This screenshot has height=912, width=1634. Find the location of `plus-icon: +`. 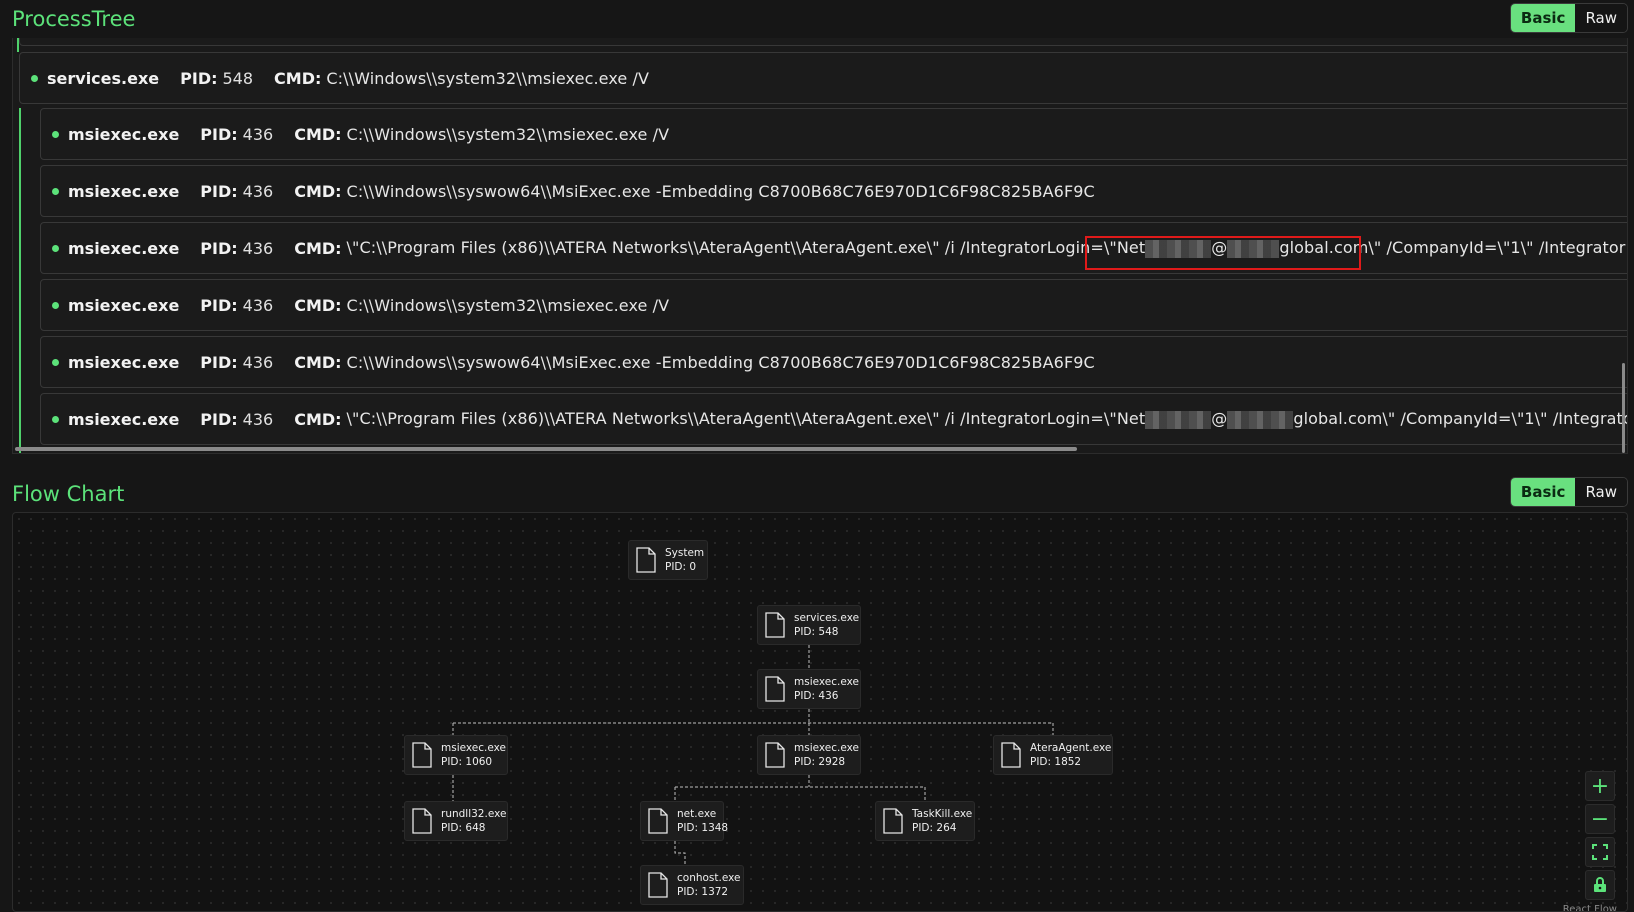

plus-icon: + is located at coordinates (1600, 786).